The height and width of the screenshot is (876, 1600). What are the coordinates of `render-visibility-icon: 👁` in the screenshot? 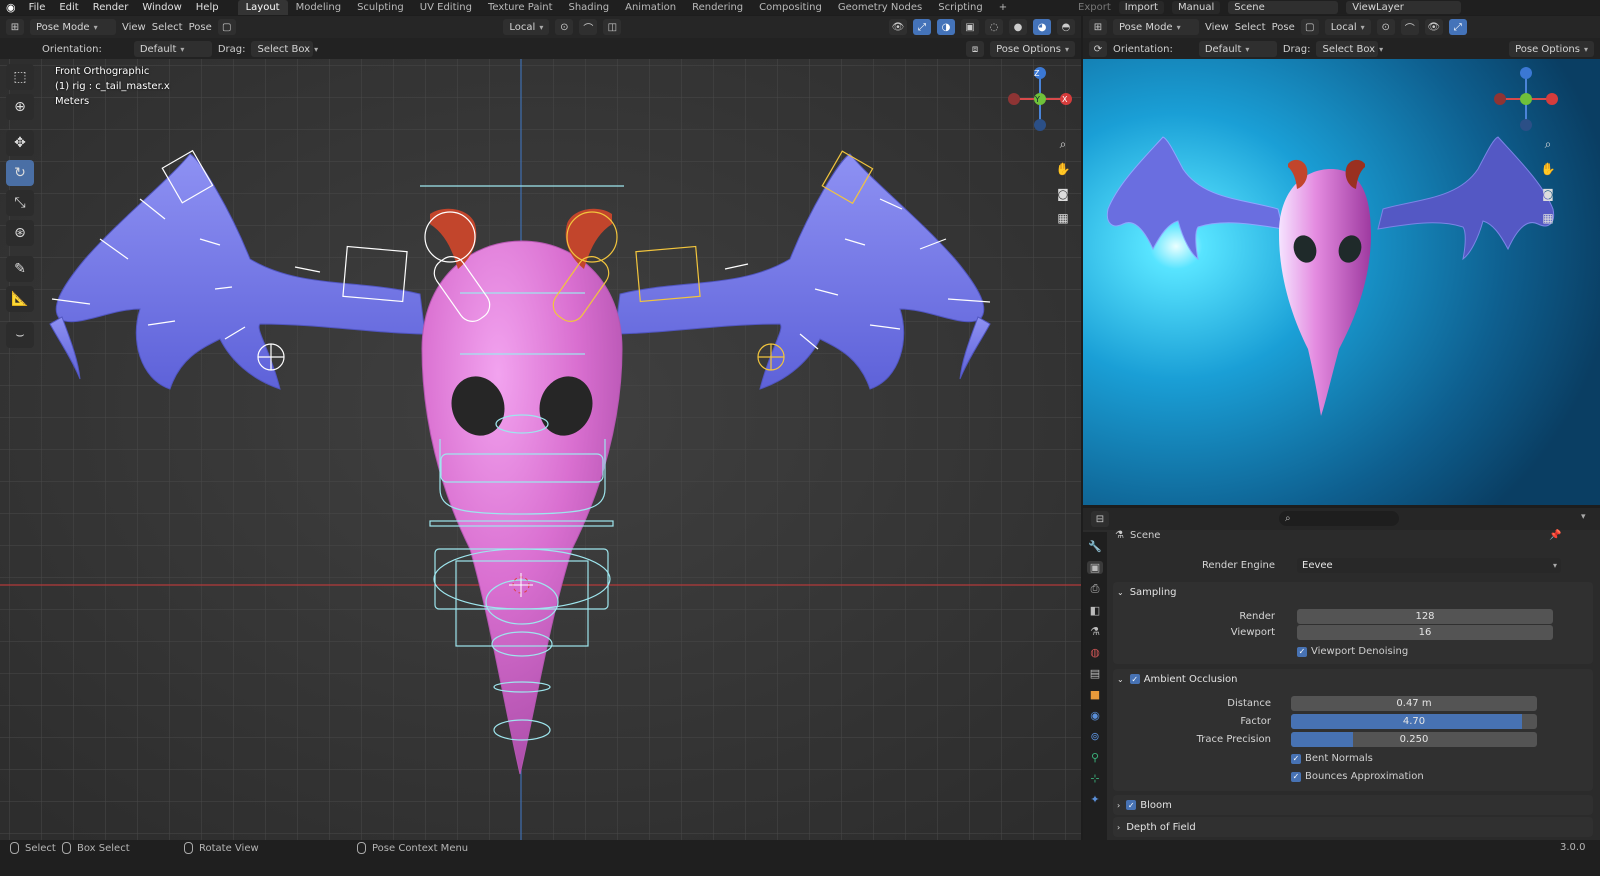 It's located at (1433, 27).